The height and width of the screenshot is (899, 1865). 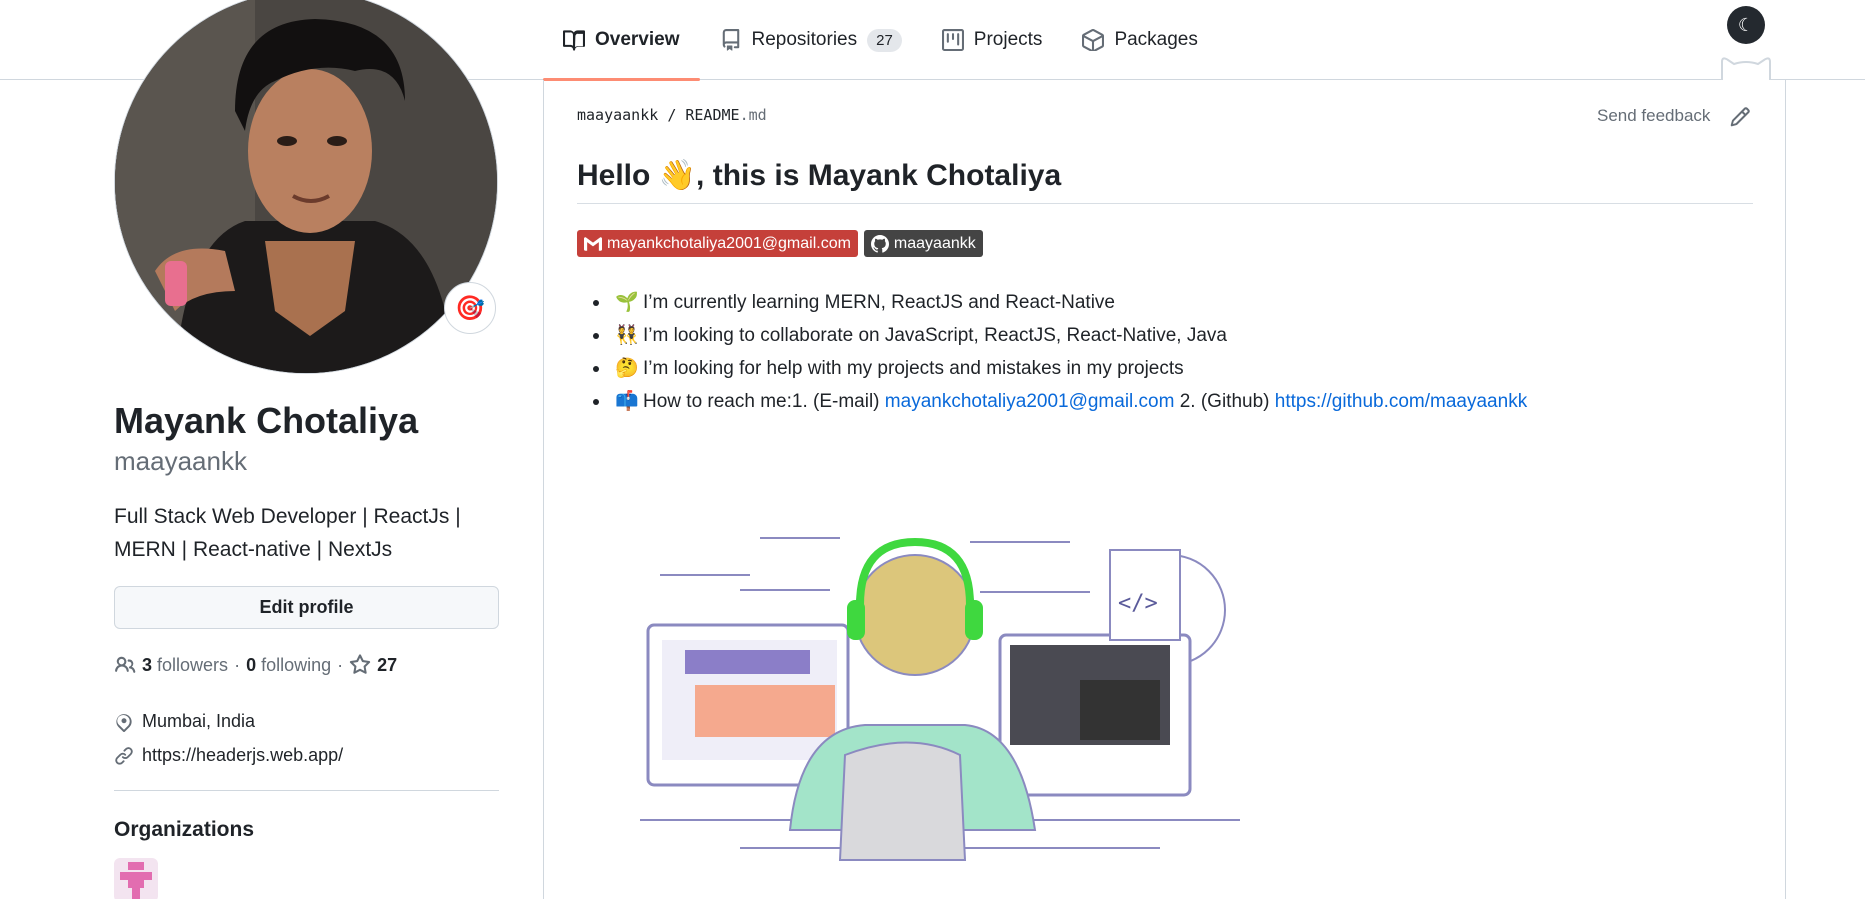 I want to click on location-text: Mumbai, India, so click(x=199, y=721).